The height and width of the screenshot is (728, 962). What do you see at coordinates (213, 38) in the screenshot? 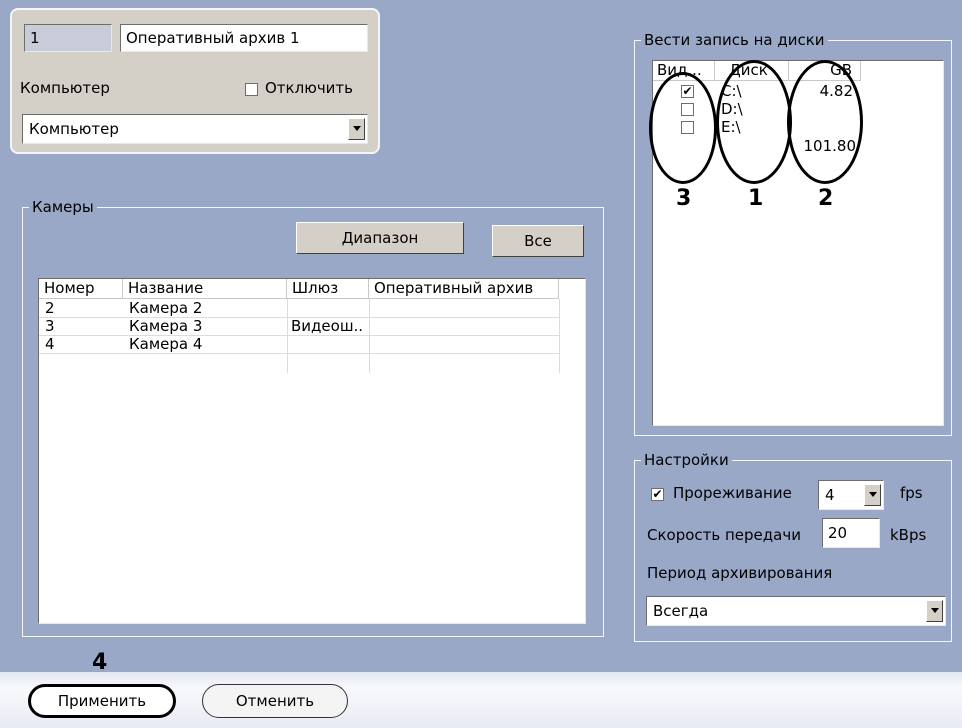
I see `archive-name-value: Оперативный архив 1` at bounding box center [213, 38].